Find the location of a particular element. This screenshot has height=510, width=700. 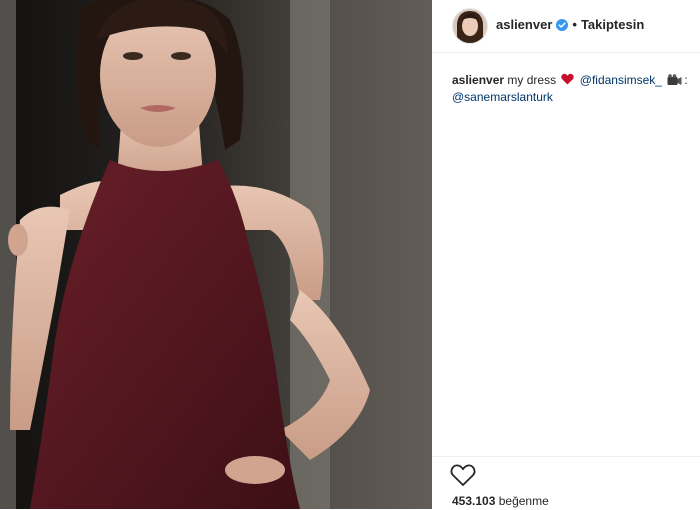

likes-label: beğenme is located at coordinates (523, 501).